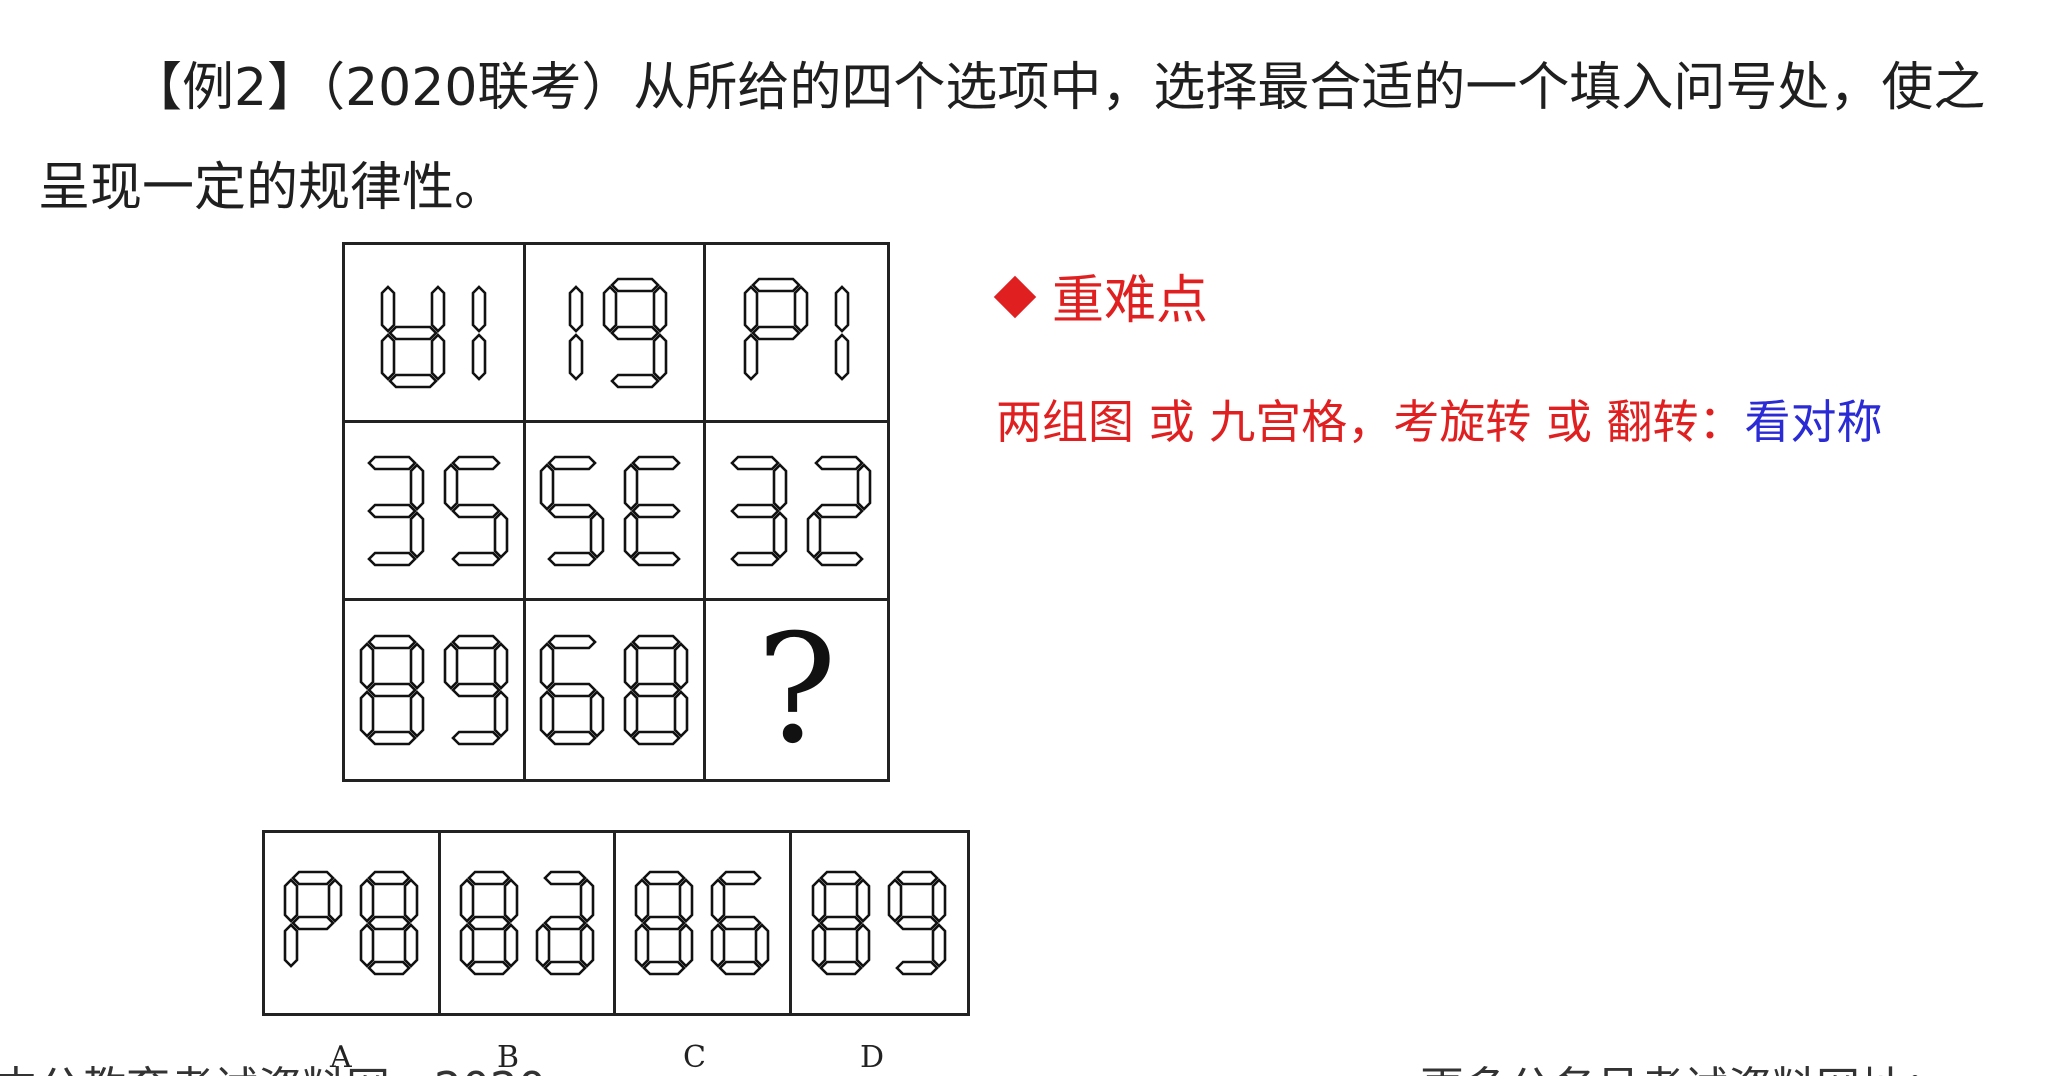 The image size is (2046, 1076). I want to click on grid-cell-9: ?, so click(796, 690).